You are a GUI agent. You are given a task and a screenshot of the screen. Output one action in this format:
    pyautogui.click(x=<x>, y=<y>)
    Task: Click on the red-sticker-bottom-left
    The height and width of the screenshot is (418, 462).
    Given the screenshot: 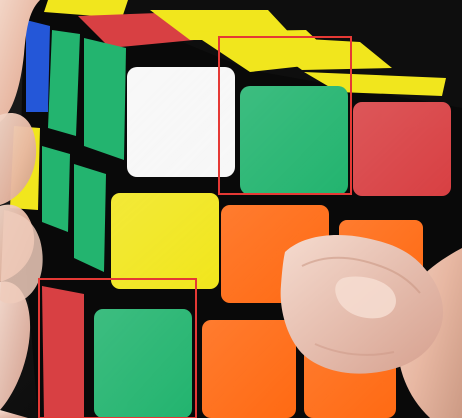 What is the action you would take?
    pyautogui.click(x=63, y=352)
    